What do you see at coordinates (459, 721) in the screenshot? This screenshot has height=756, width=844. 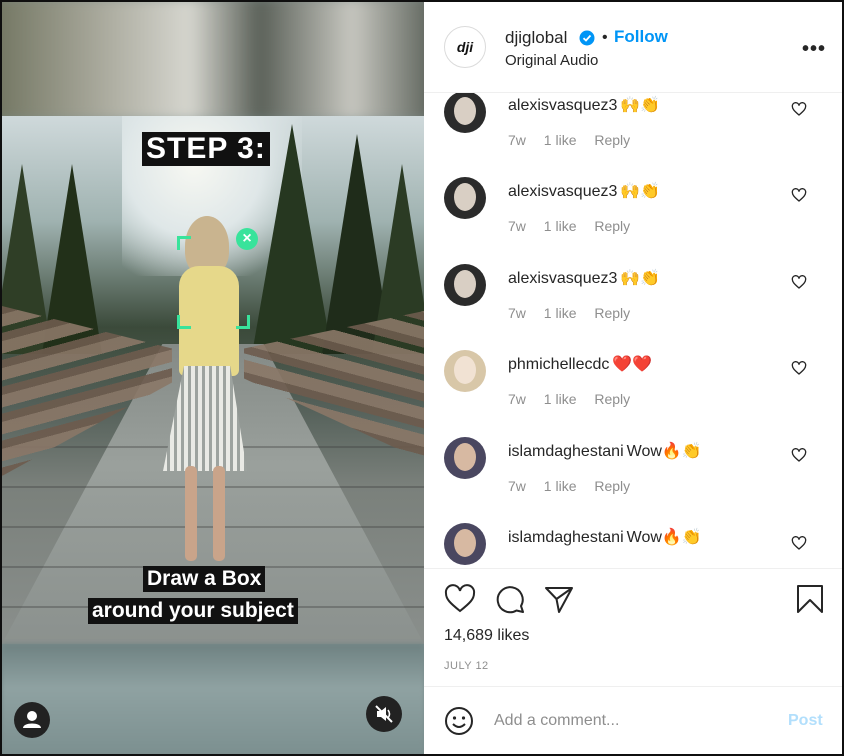 I see `emoji-smiley-icon` at bounding box center [459, 721].